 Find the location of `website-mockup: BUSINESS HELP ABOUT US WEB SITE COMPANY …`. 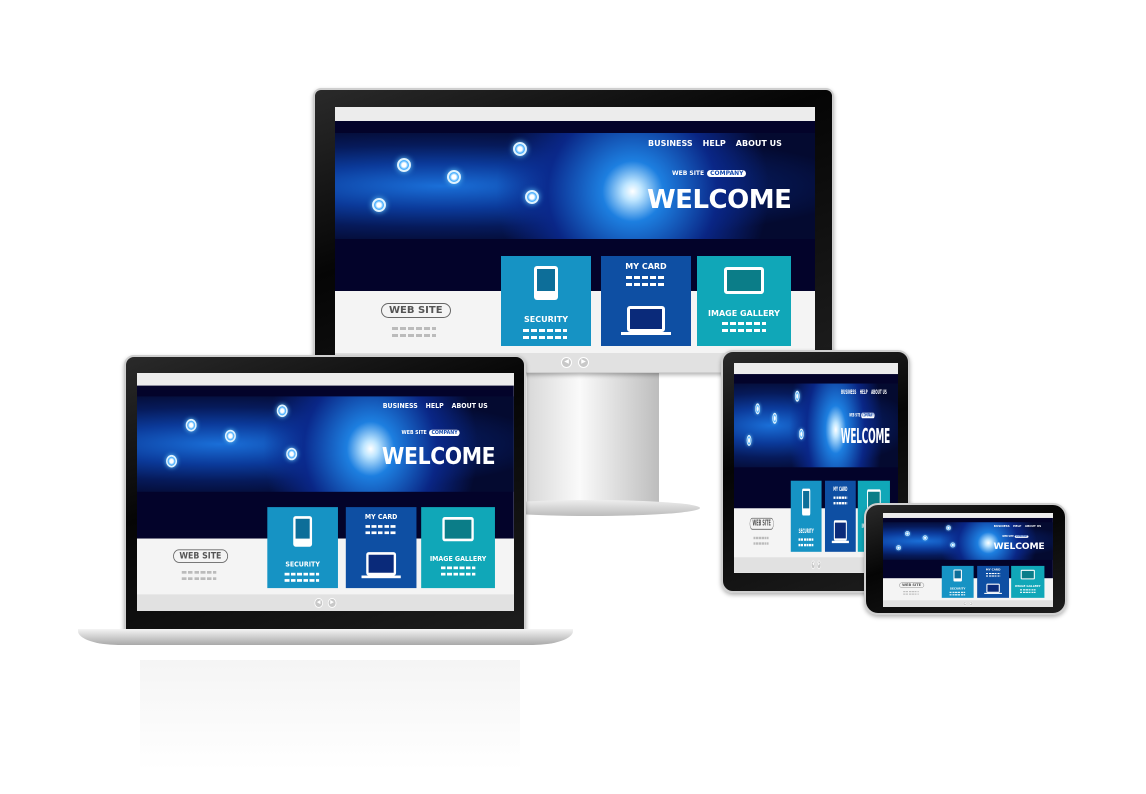

website-mockup: BUSINESS HELP ABOUT US WEB SITE COMPANY … is located at coordinates (968, 560).